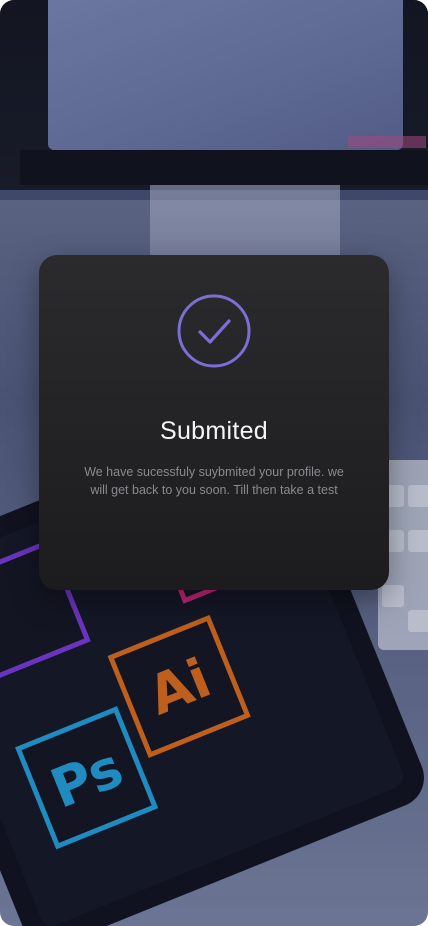 This screenshot has height=926, width=428. Describe the element at coordinates (213, 431) in the screenshot. I see `card-title: Submited` at that location.